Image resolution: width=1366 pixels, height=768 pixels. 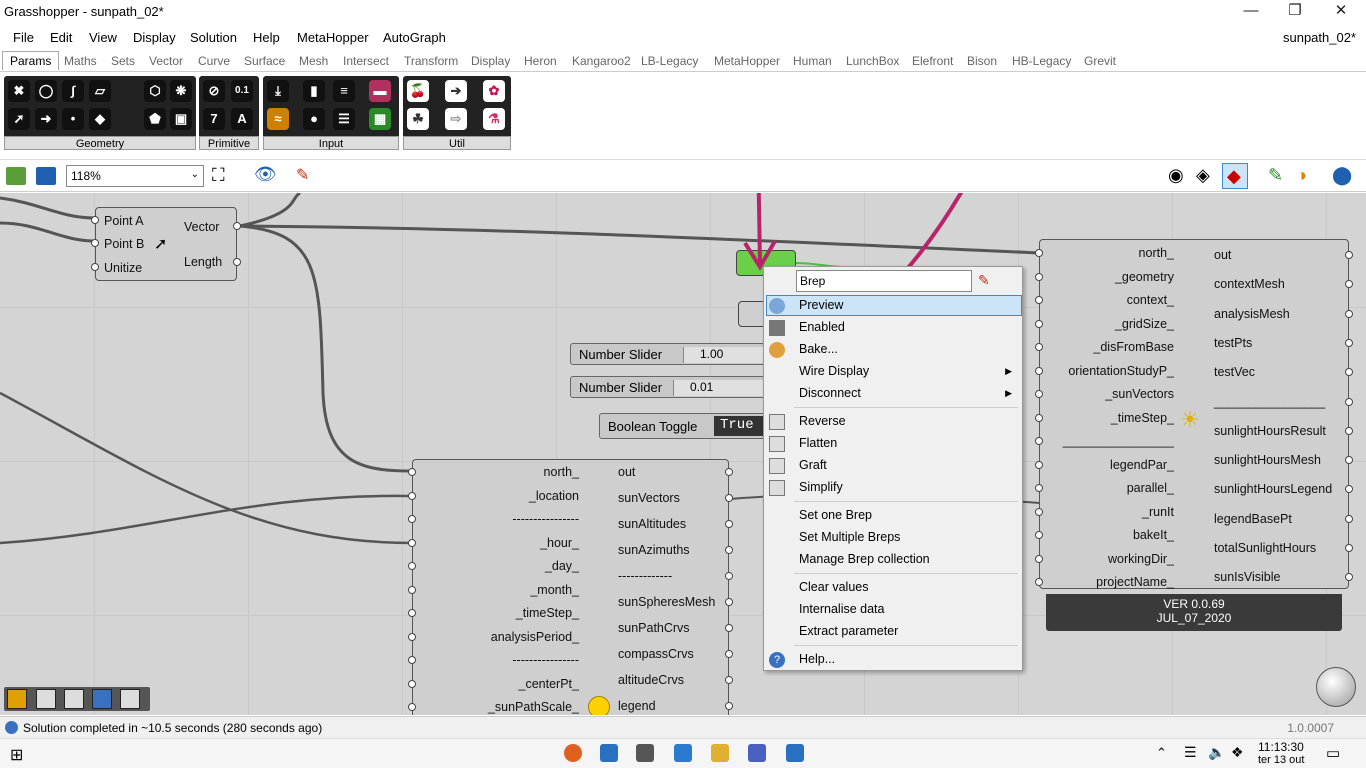 What do you see at coordinates (747, 61) in the screenshot?
I see `tab-metahopper: MetaHopper` at bounding box center [747, 61].